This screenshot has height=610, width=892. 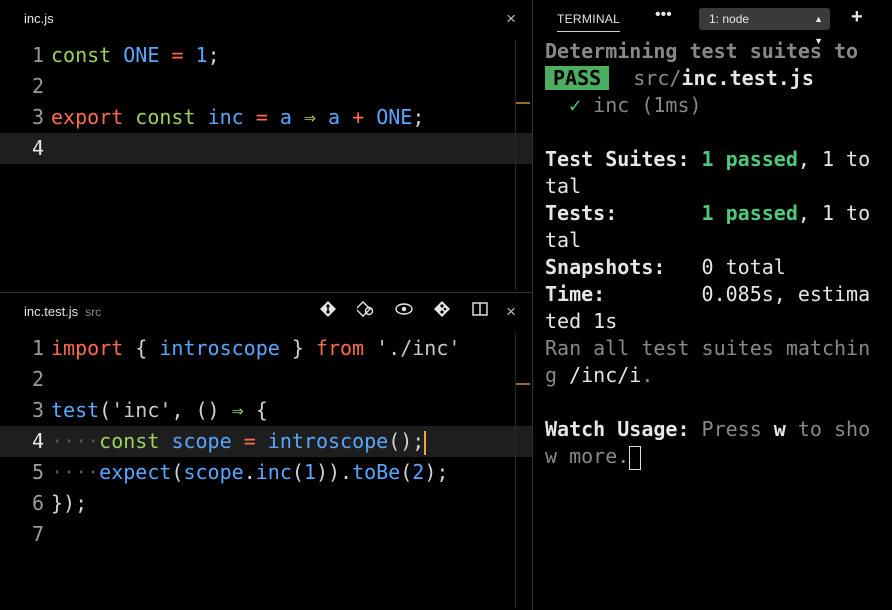 I want to click on code-token: ))., so click(x=334, y=472).